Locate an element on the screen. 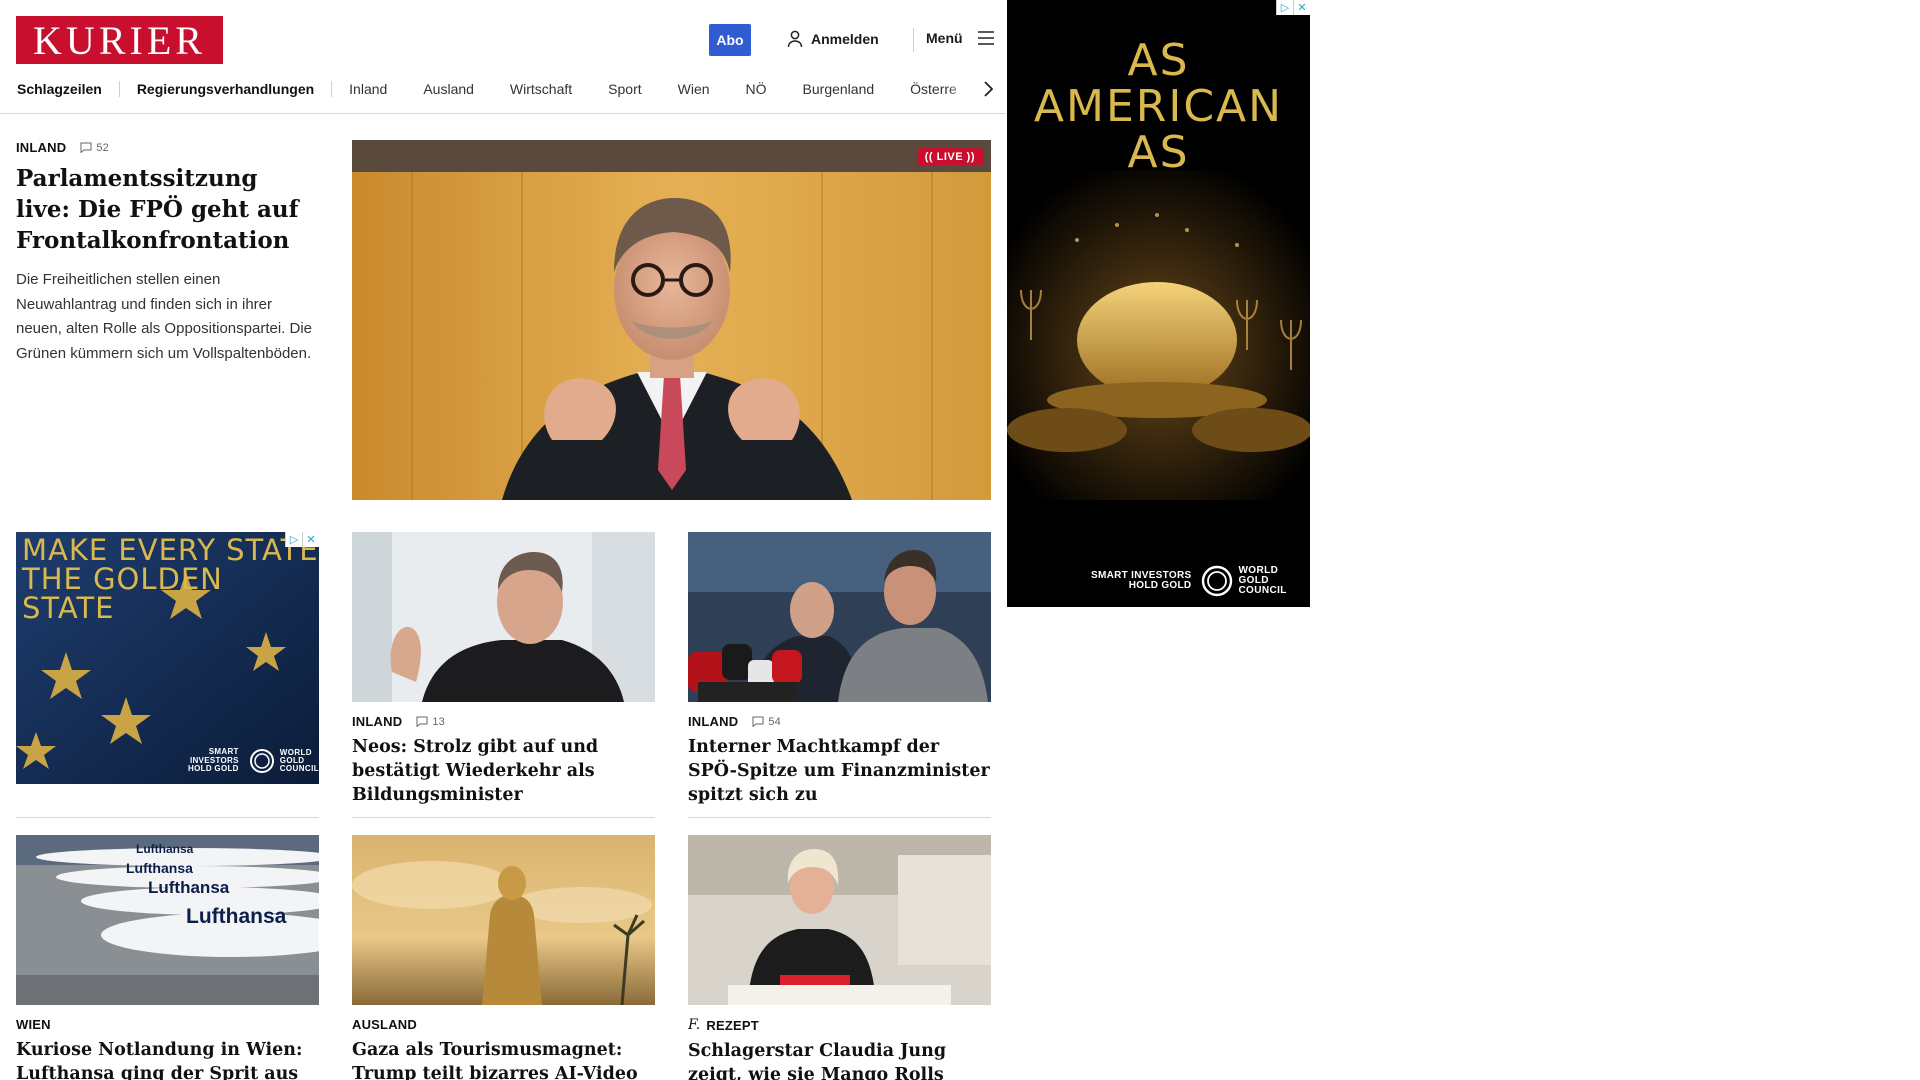  card-comment-count: 54 is located at coordinates (766, 722).